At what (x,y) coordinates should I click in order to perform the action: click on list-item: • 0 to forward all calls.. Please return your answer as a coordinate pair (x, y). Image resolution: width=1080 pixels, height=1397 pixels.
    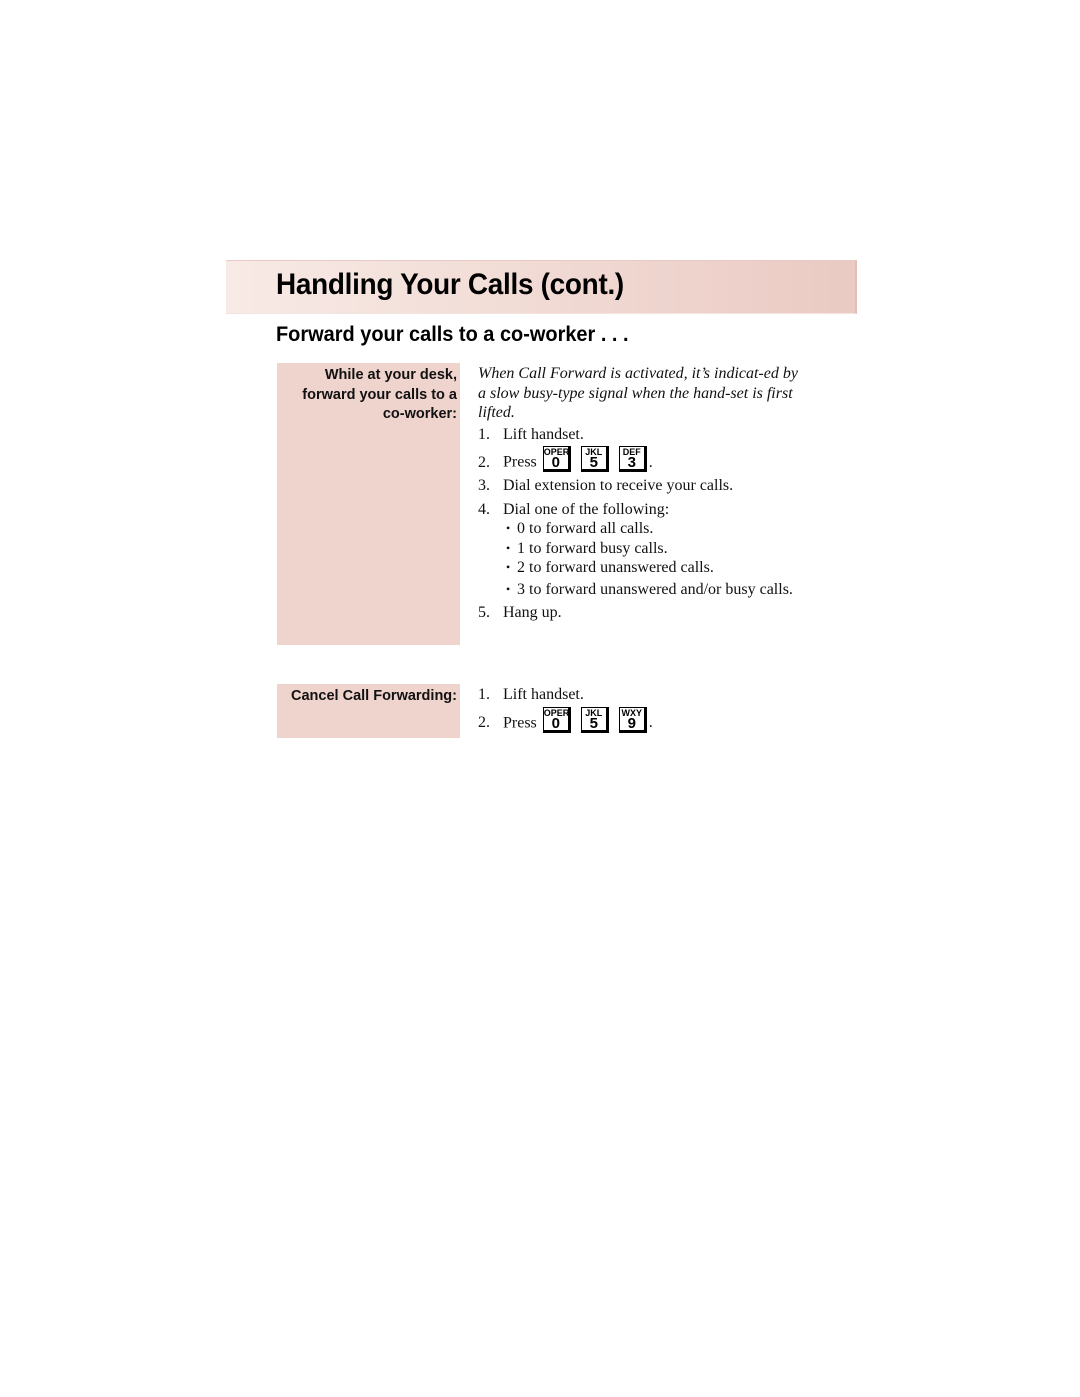
    Looking at the image, I should click on (580, 528).